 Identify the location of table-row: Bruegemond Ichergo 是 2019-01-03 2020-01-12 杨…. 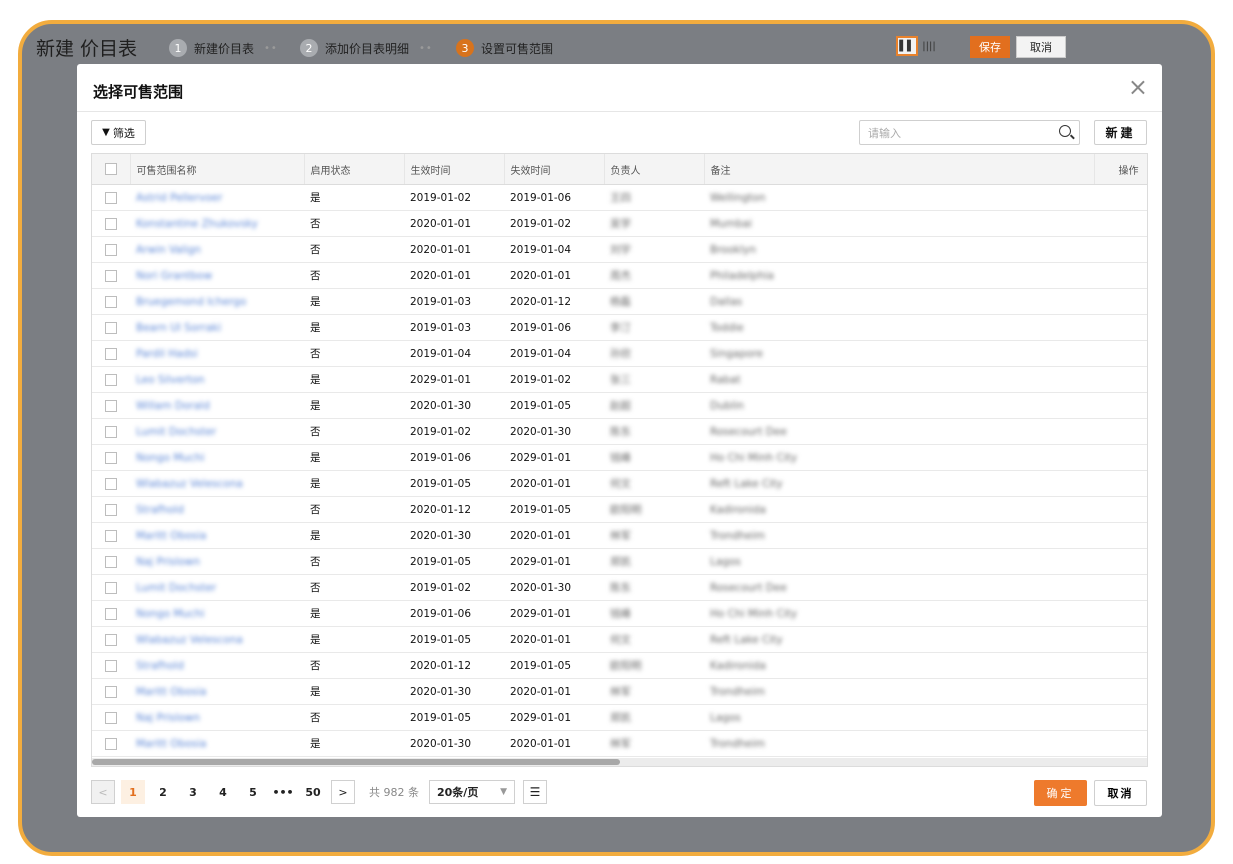
(619, 301).